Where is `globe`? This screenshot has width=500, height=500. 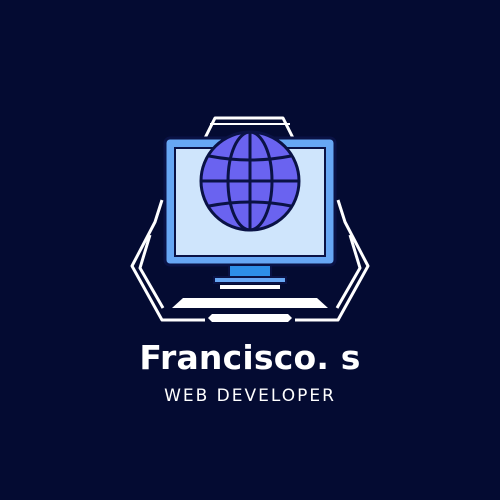 globe is located at coordinates (250, 181).